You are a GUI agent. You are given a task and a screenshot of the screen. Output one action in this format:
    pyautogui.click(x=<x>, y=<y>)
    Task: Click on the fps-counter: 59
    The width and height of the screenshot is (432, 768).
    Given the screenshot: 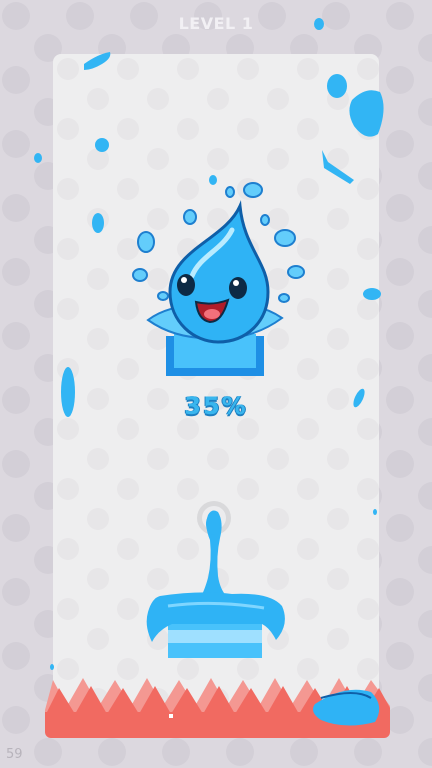 What is the action you would take?
    pyautogui.click(x=14, y=754)
    